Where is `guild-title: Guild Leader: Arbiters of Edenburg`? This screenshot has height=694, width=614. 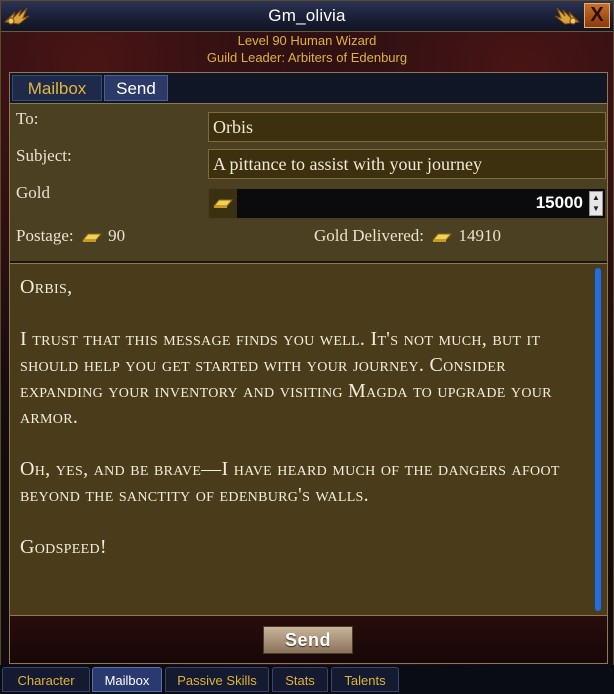 guild-title: Guild Leader: Arbiters of Edenburg is located at coordinates (307, 57).